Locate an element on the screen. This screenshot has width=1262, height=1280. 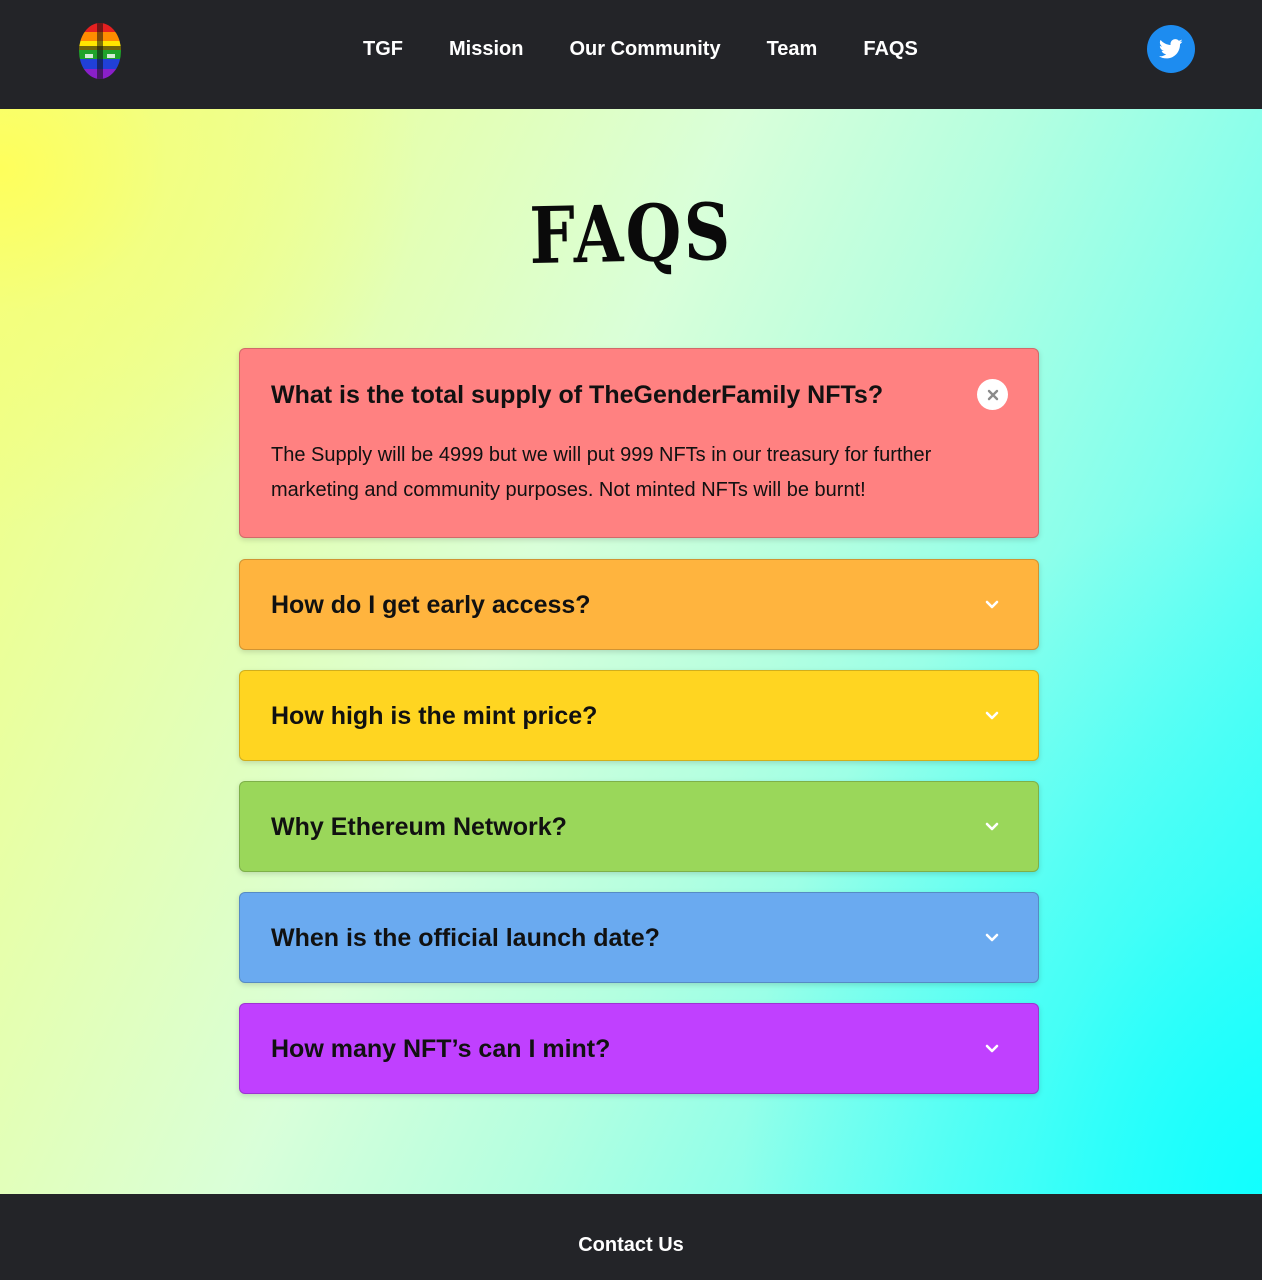
faq-question: How high is the mint price? is located at coordinates (434, 716).